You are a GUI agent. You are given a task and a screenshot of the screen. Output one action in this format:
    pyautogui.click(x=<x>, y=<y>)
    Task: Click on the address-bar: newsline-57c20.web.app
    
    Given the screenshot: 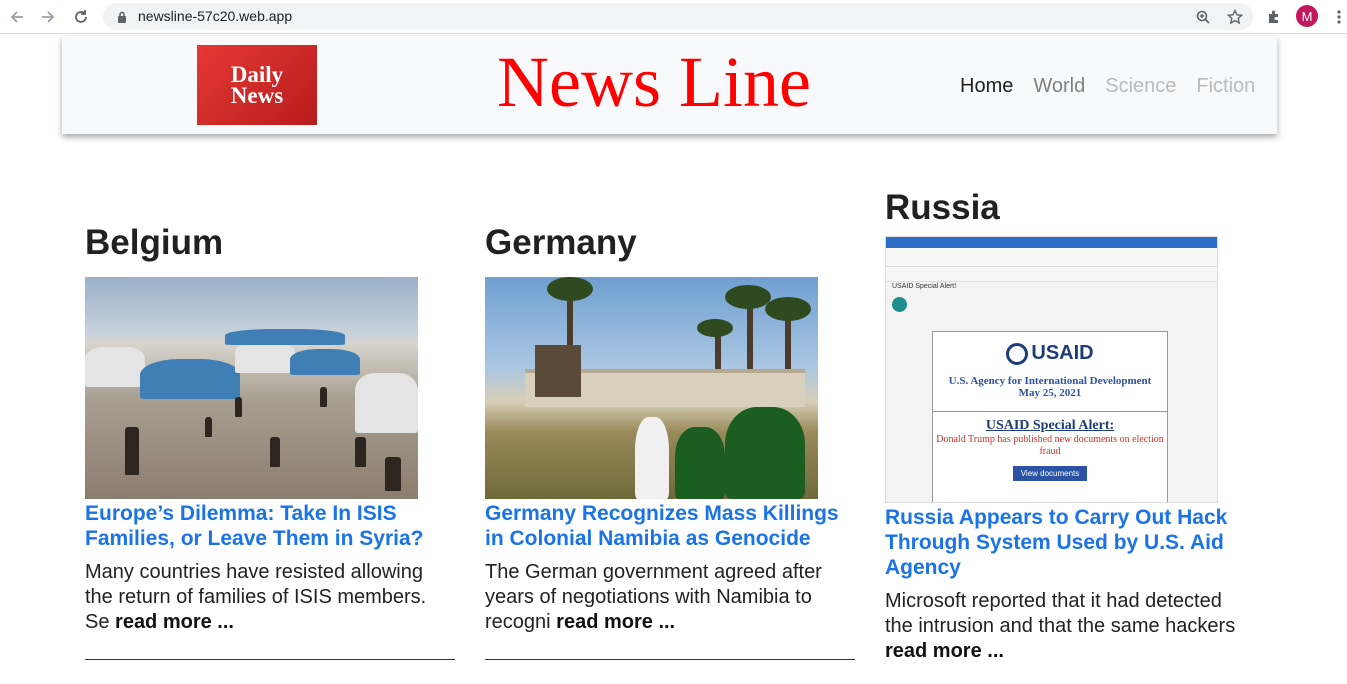 What is the action you would take?
    pyautogui.click(x=678, y=16)
    